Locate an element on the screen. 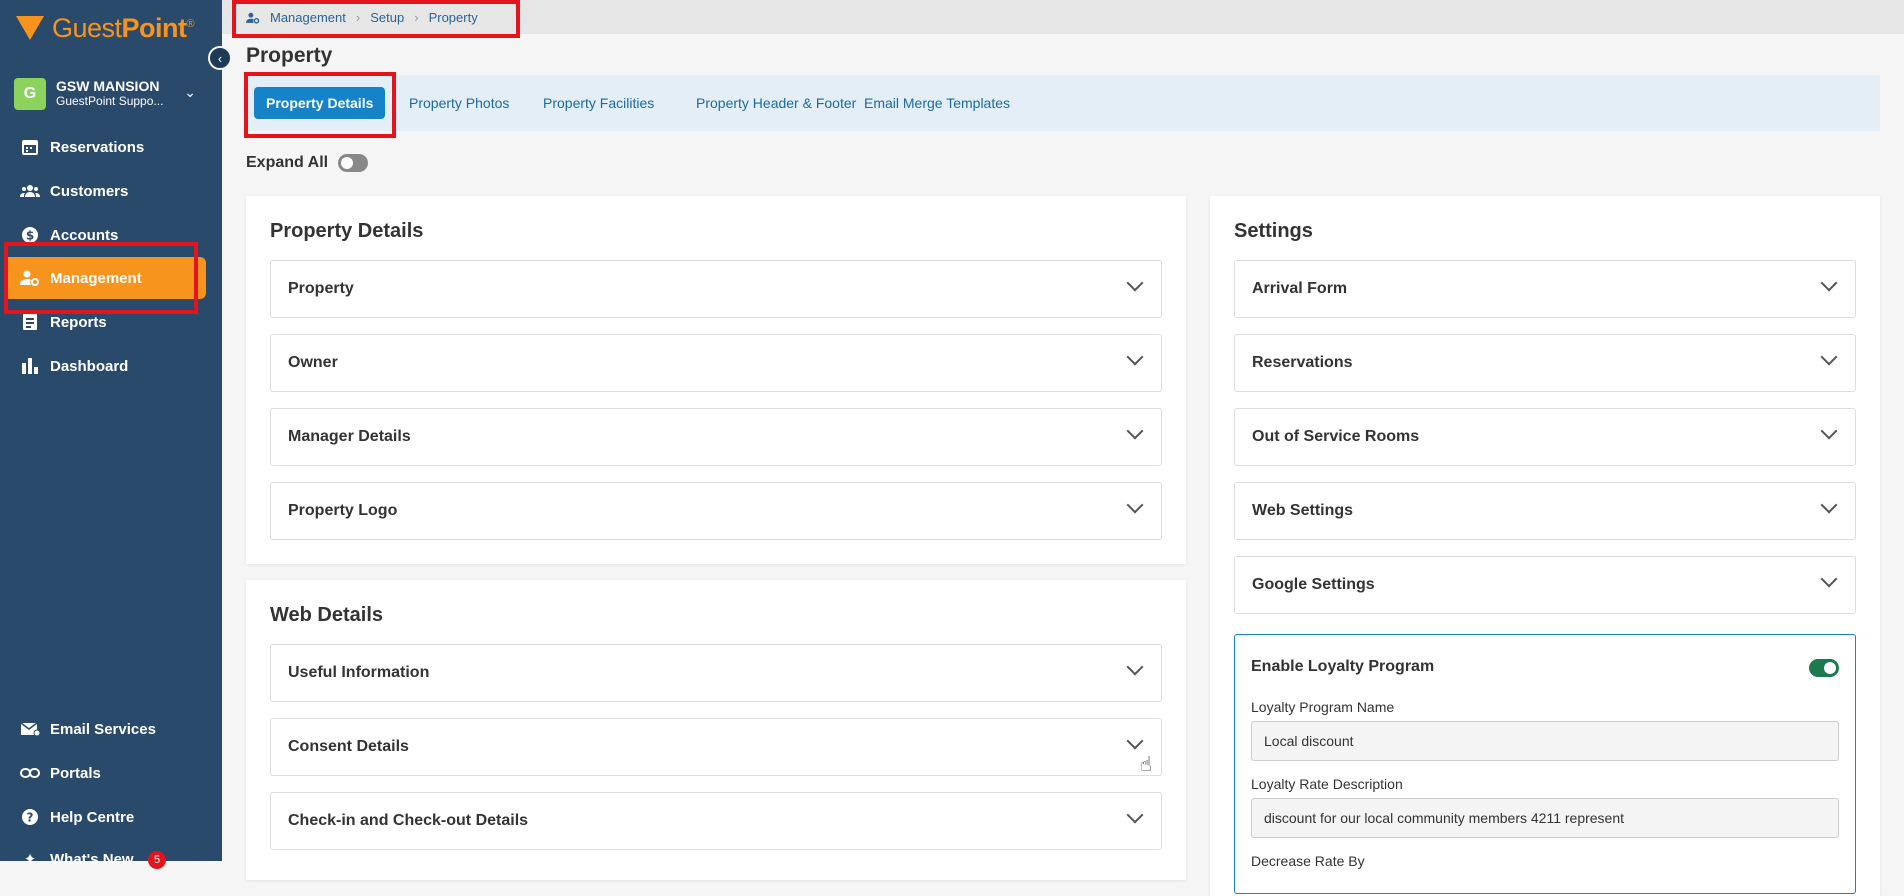 Image resolution: width=1904 pixels, height=896 pixels. loyalty-title: Enable Loyalty Program is located at coordinates (1343, 666).